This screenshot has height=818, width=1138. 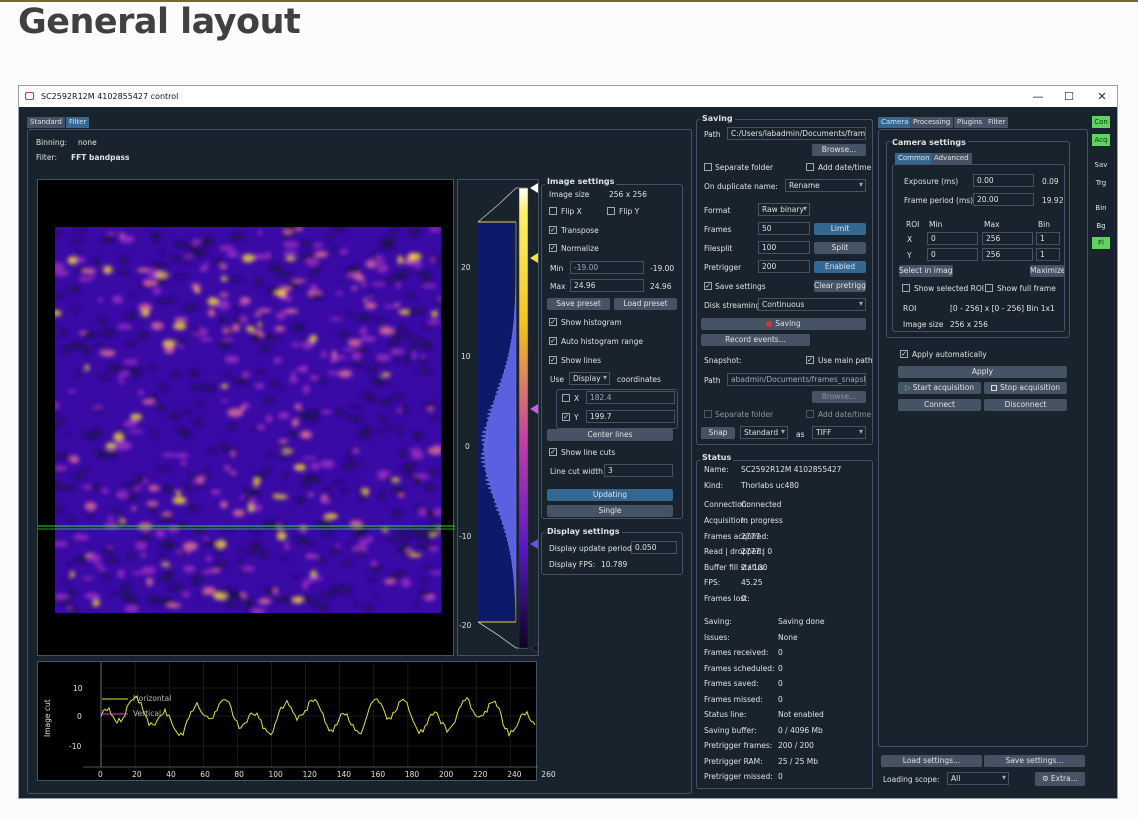 I want to click on apply-automatically-checkbox: ✓, so click(x=904, y=354).